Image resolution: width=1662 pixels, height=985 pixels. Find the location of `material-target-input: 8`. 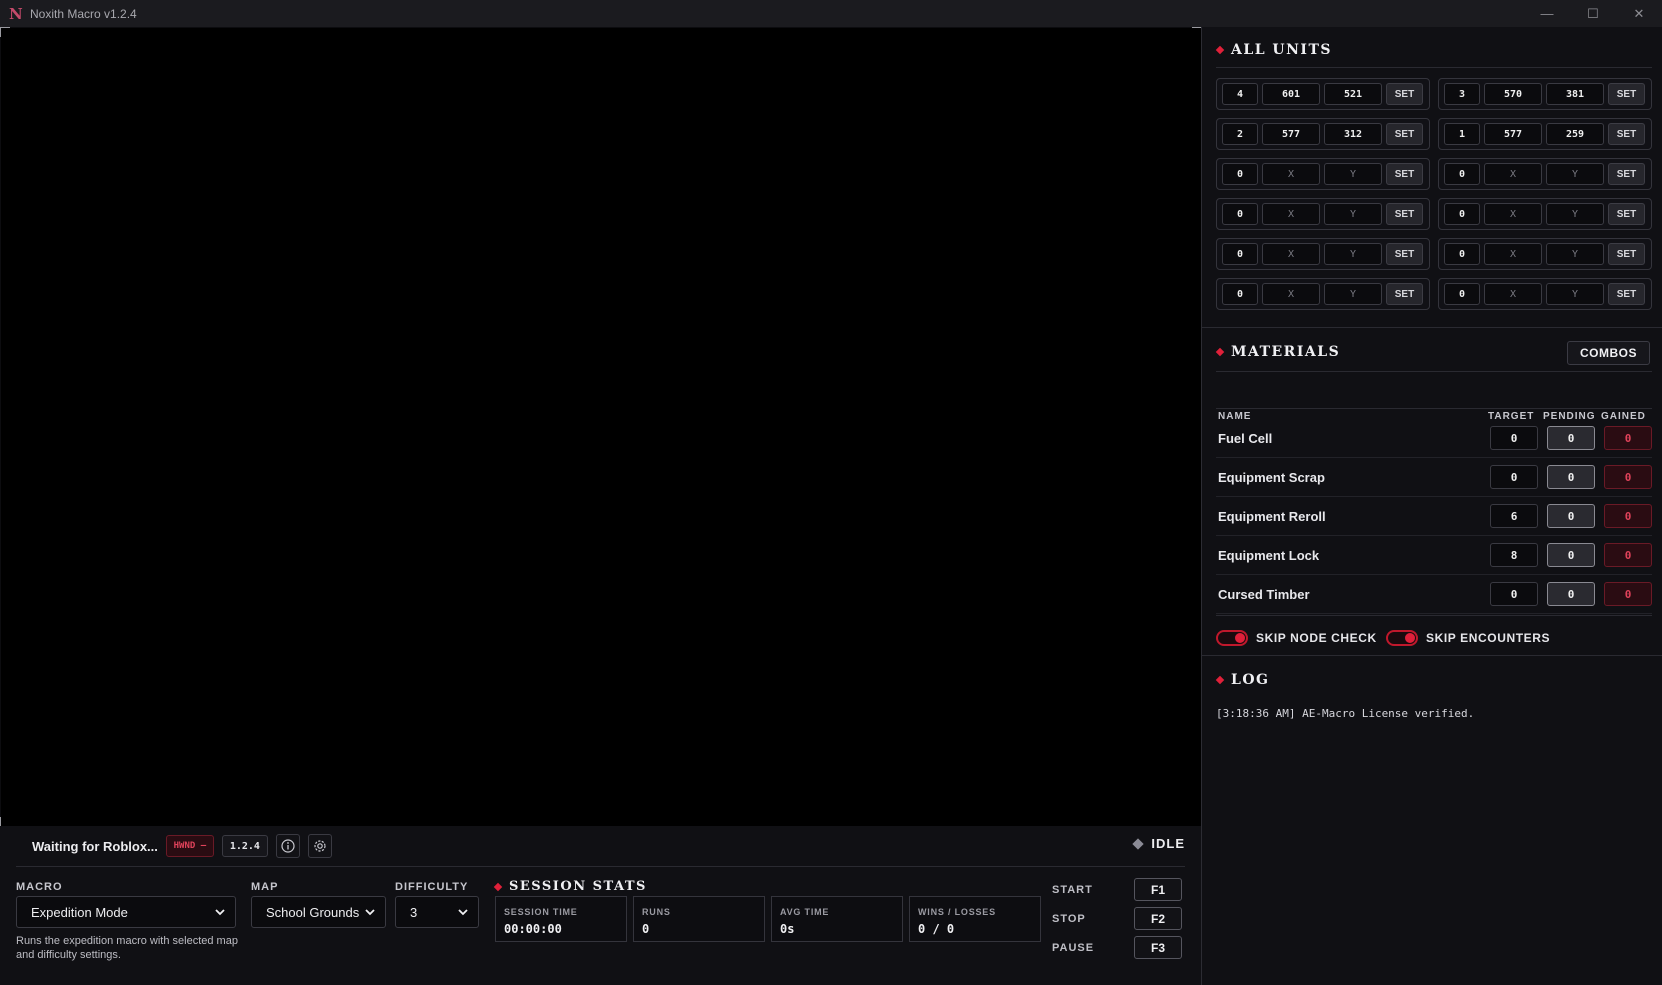

material-target-input: 8 is located at coordinates (1514, 555).